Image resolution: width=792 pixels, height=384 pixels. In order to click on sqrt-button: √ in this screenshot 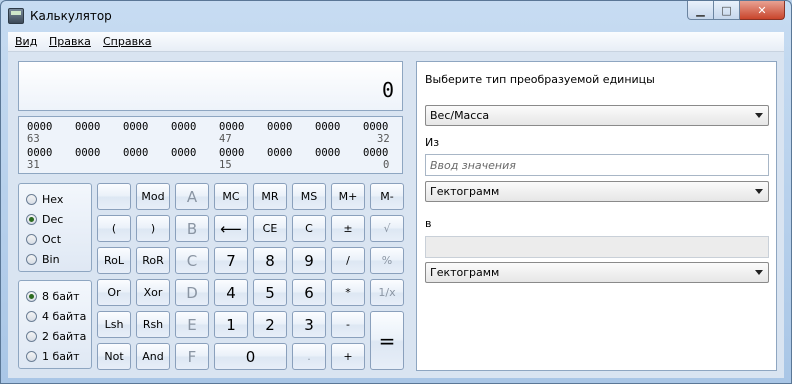, I will do `click(387, 228)`.